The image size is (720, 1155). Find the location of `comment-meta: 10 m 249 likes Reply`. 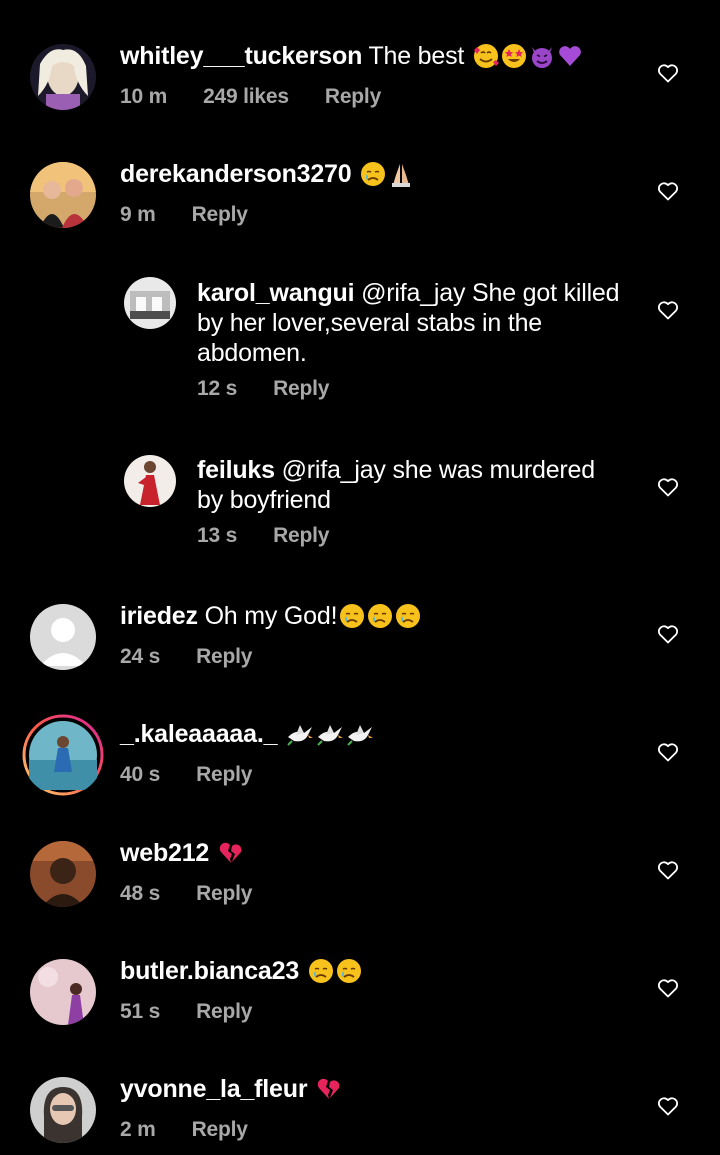

comment-meta: 10 m 249 likes Reply is located at coordinates (375, 97).